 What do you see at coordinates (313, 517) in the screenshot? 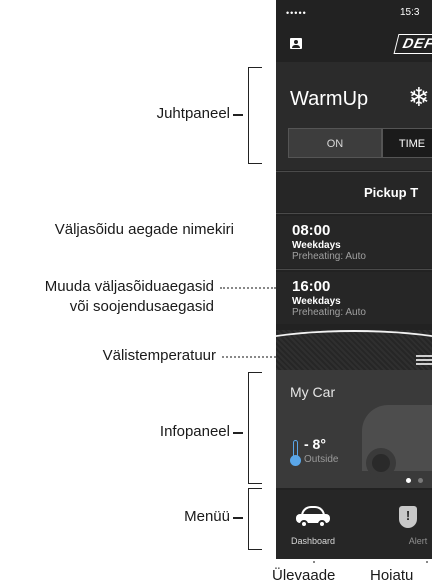
I see `car-icon` at bounding box center [313, 517].